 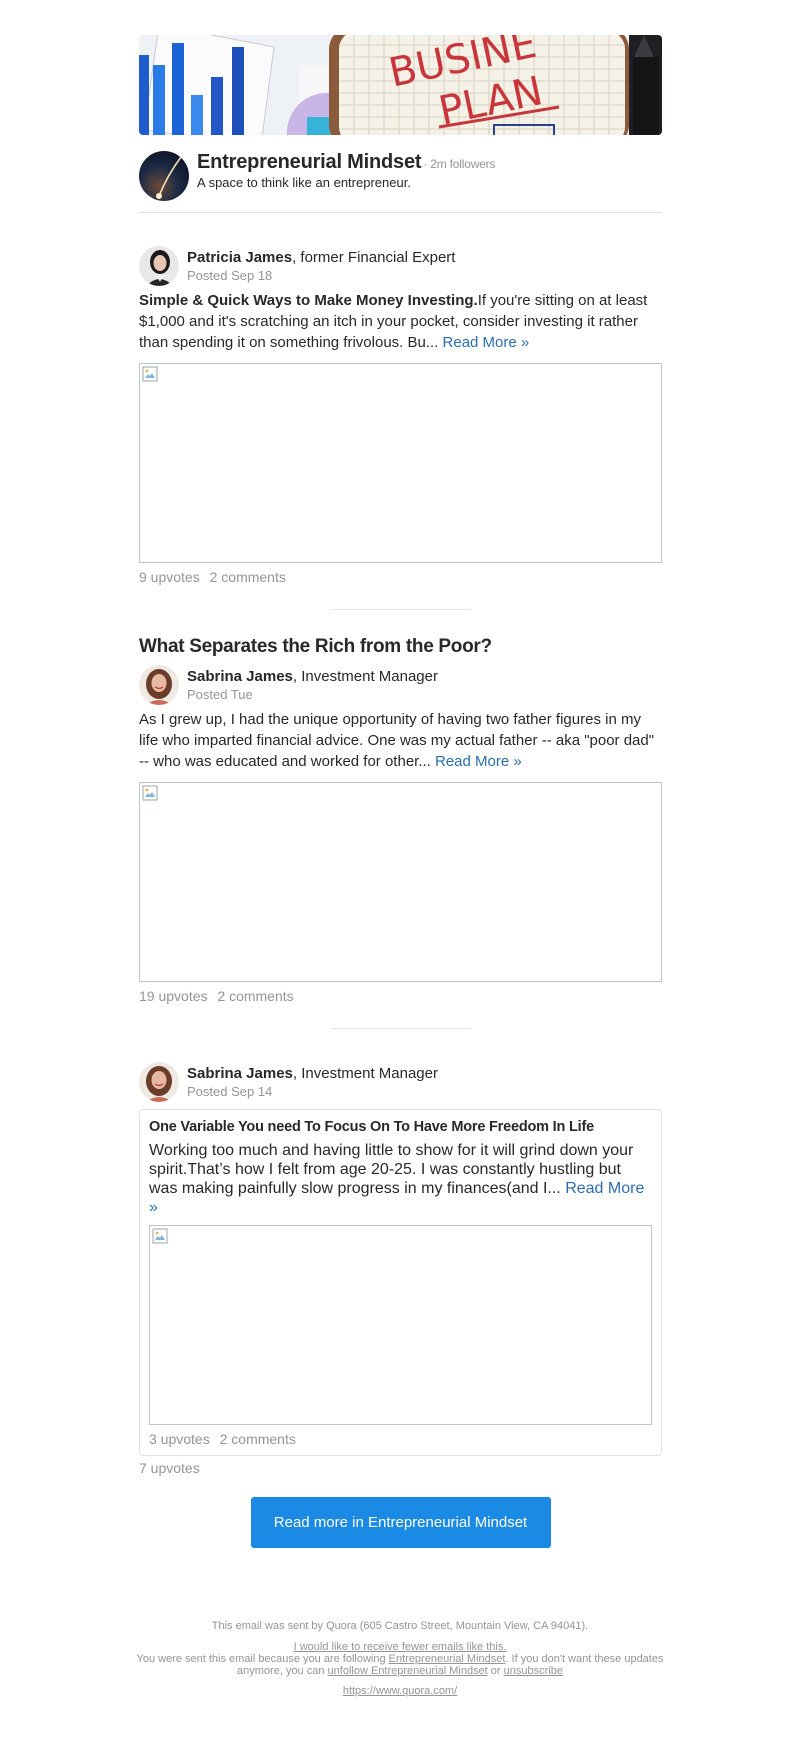 What do you see at coordinates (374, 257) in the screenshot?
I see `author-credential: , former Financial Expert` at bounding box center [374, 257].